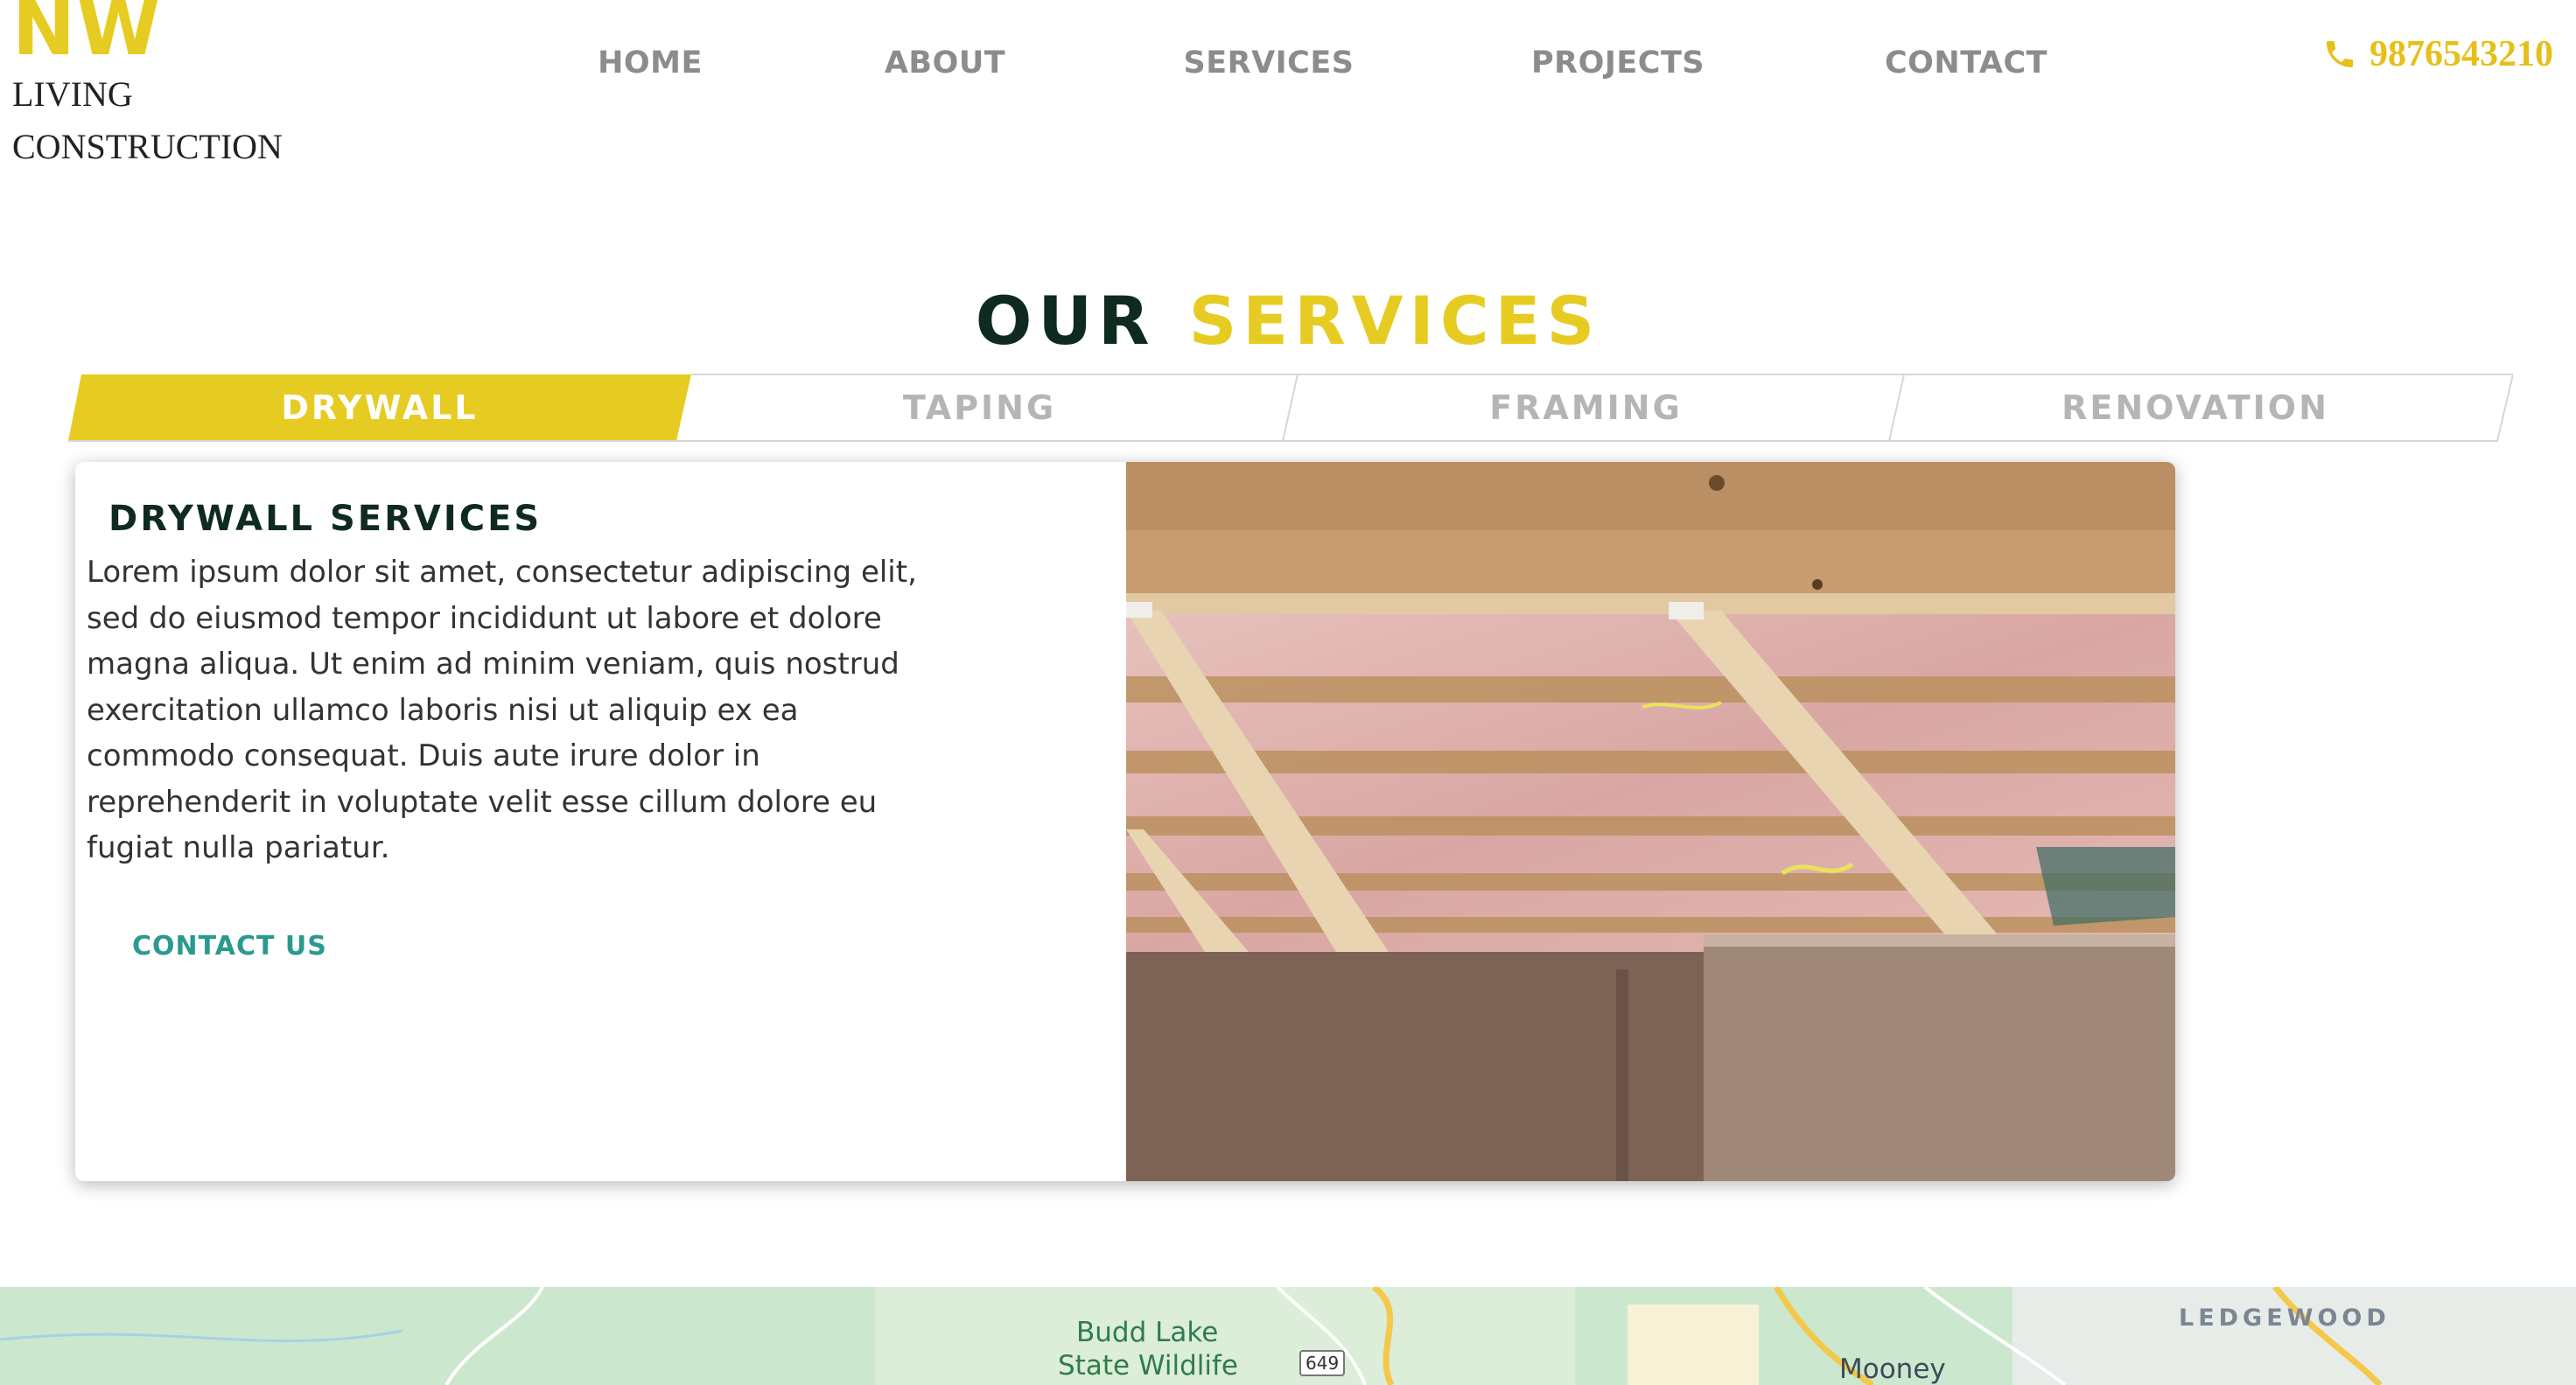  Describe the element at coordinates (1148, 1366) in the screenshot. I see `map-label-state-wildlife: State Wildlife` at that location.